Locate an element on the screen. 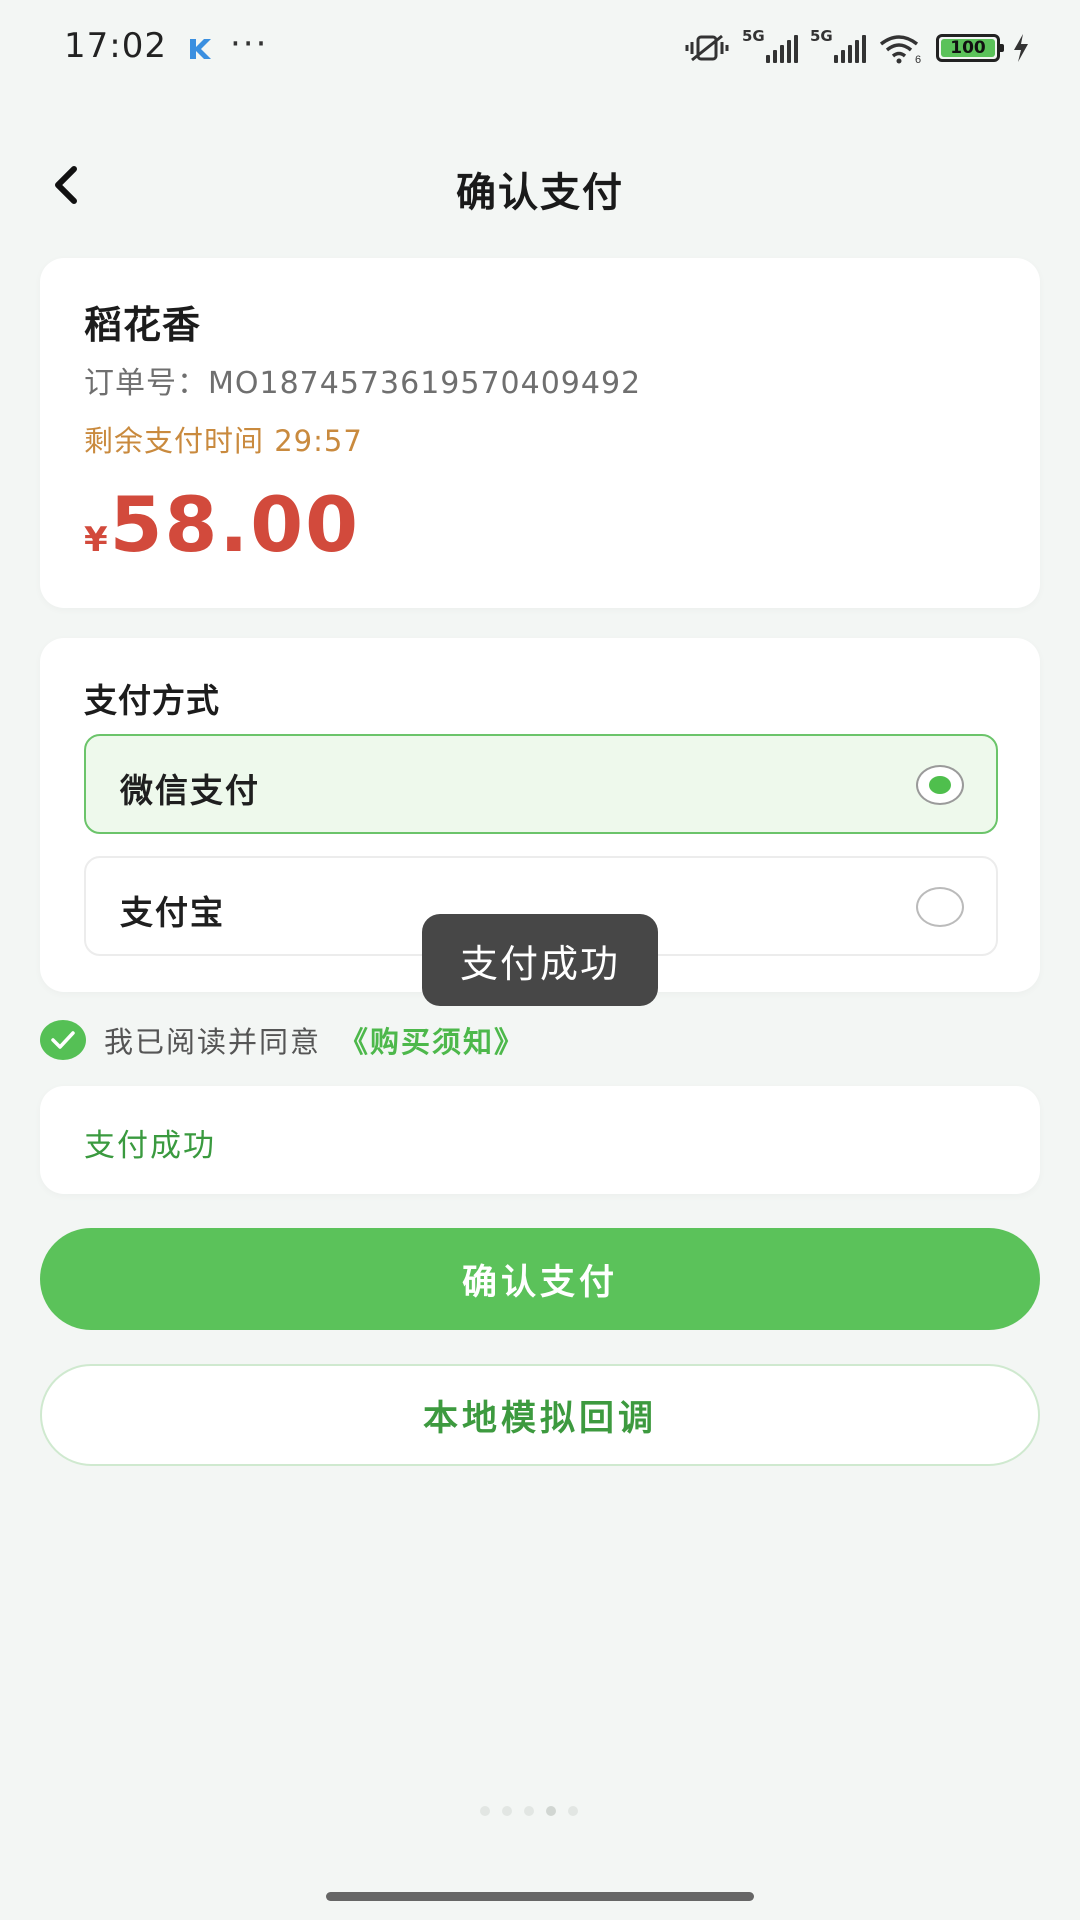 The width and height of the screenshot is (1080, 1920). status-bar: 17:02 ··· 5G 5G 6 100 is located at coordinates (540, 48).